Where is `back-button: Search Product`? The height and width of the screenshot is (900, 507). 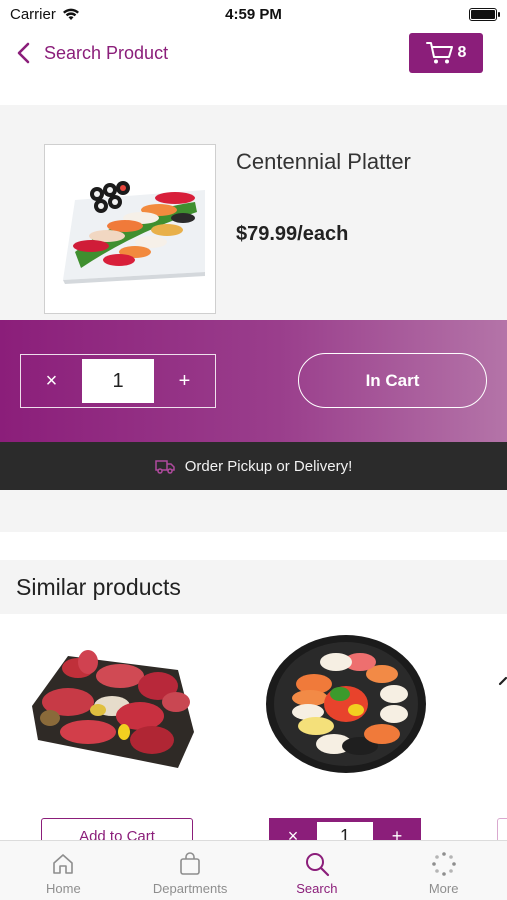
back-button: Search Product is located at coordinates (91, 53).